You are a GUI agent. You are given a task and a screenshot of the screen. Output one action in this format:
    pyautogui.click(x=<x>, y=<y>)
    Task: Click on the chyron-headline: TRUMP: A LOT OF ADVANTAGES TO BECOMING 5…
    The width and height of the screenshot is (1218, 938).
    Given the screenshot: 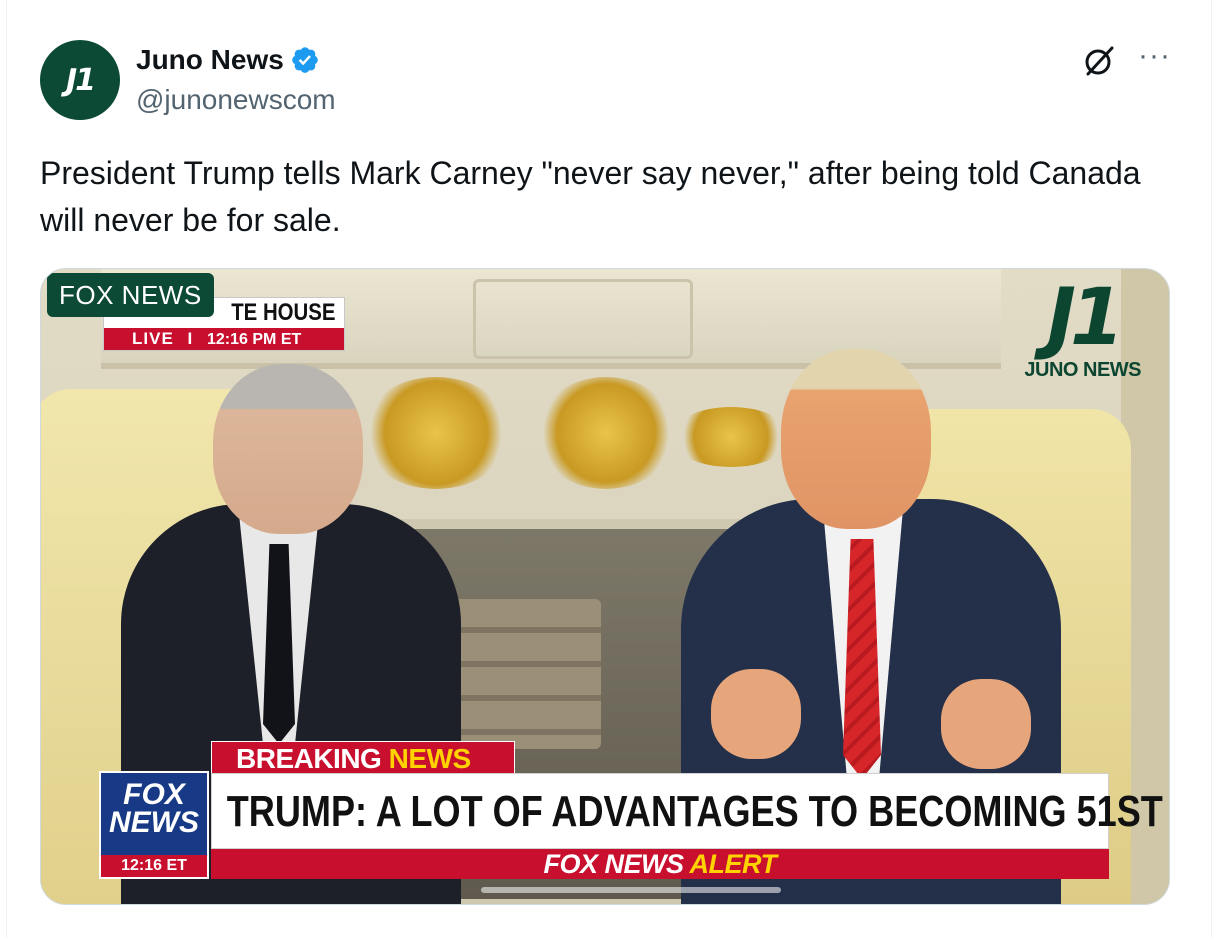 What is the action you would take?
    pyautogui.click(x=690, y=811)
    